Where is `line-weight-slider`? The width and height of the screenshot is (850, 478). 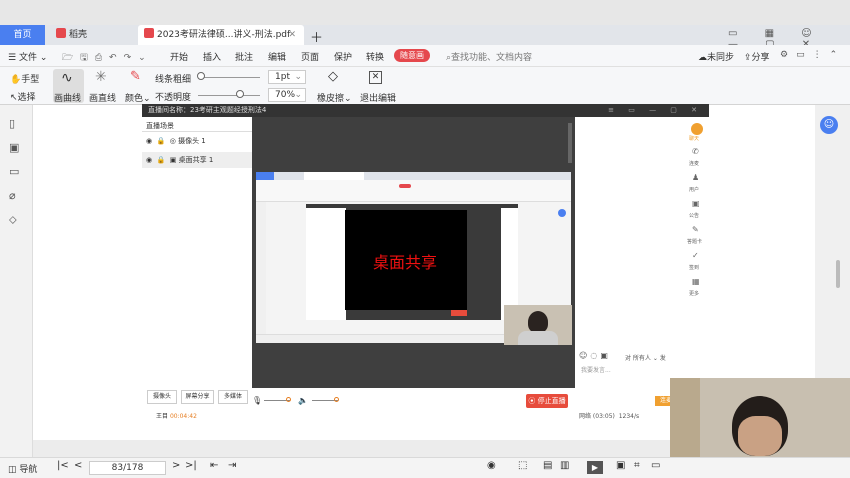 line-weight-slider is located at coordinates (229, 77).